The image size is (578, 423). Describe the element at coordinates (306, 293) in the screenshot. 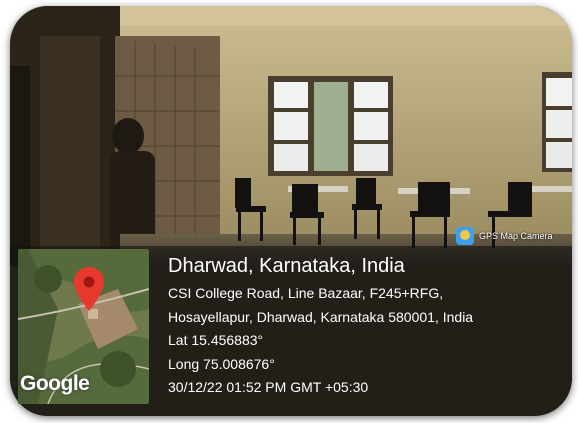

I see `address-line-1: CSI College Road, Line Bazaar, F245+RFG,` at that location.